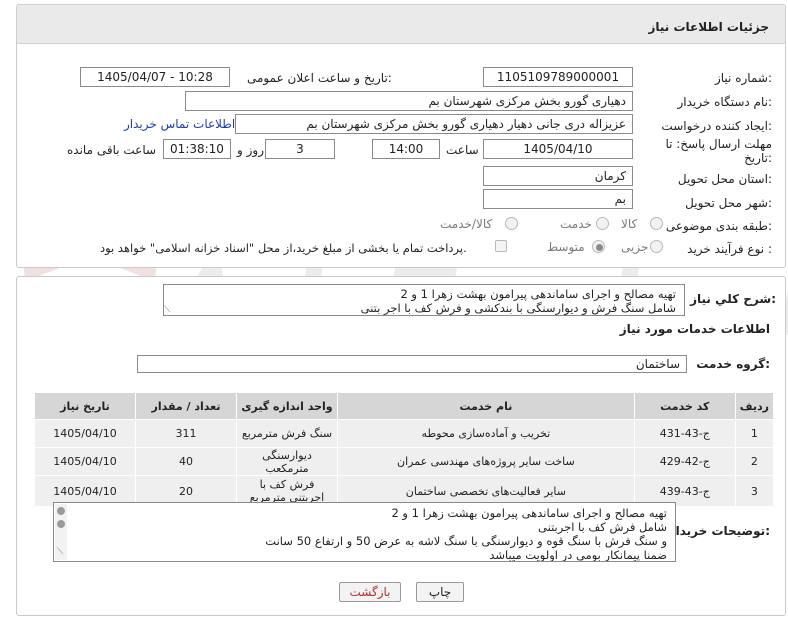 This screenshot has width=788, height=618. I want to click on service-group-label: گروه خدمت:, so click(733, 364).